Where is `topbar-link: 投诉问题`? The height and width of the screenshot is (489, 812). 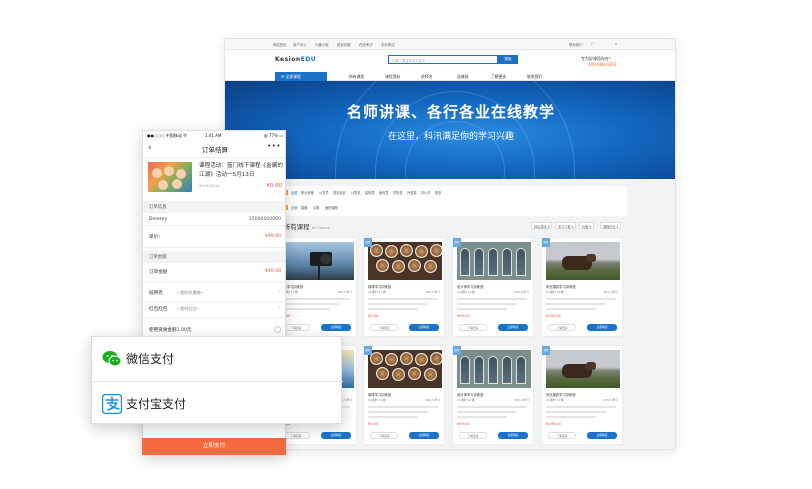 topbar-link: 投诉问题 is located at coordinates (344, 44).